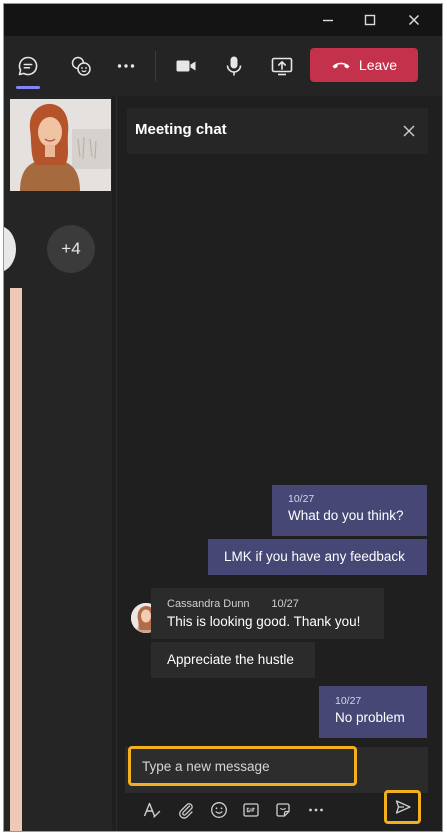 Image resolution: width=447 pixels, height=836 pixels. Describe the element at coordinates (71, 249) in the screenshot. I see `more-participants-button: +4` at that location.